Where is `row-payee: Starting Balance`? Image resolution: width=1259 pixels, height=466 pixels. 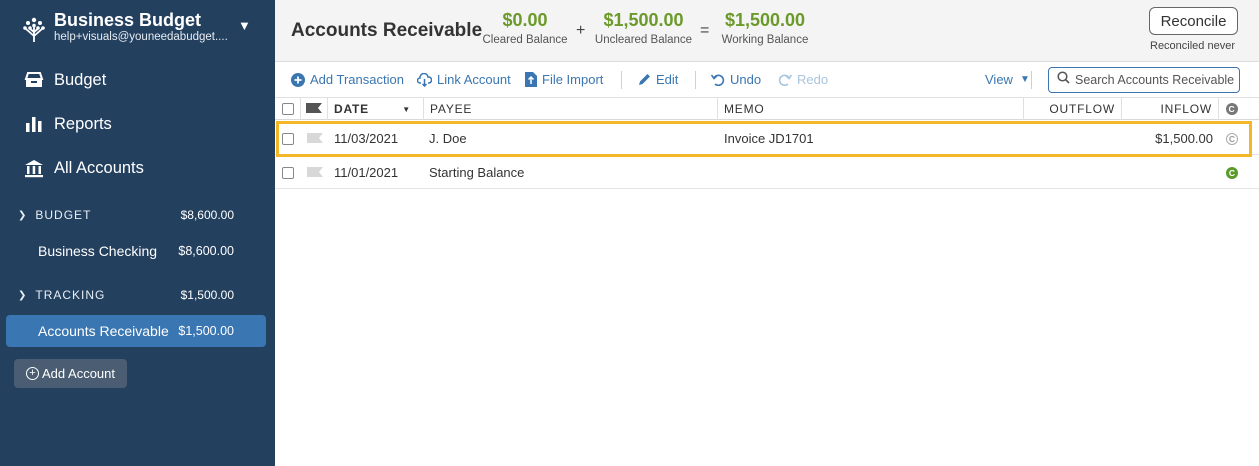
row-payee: Starting Balance is located at coordinates (570, 172).